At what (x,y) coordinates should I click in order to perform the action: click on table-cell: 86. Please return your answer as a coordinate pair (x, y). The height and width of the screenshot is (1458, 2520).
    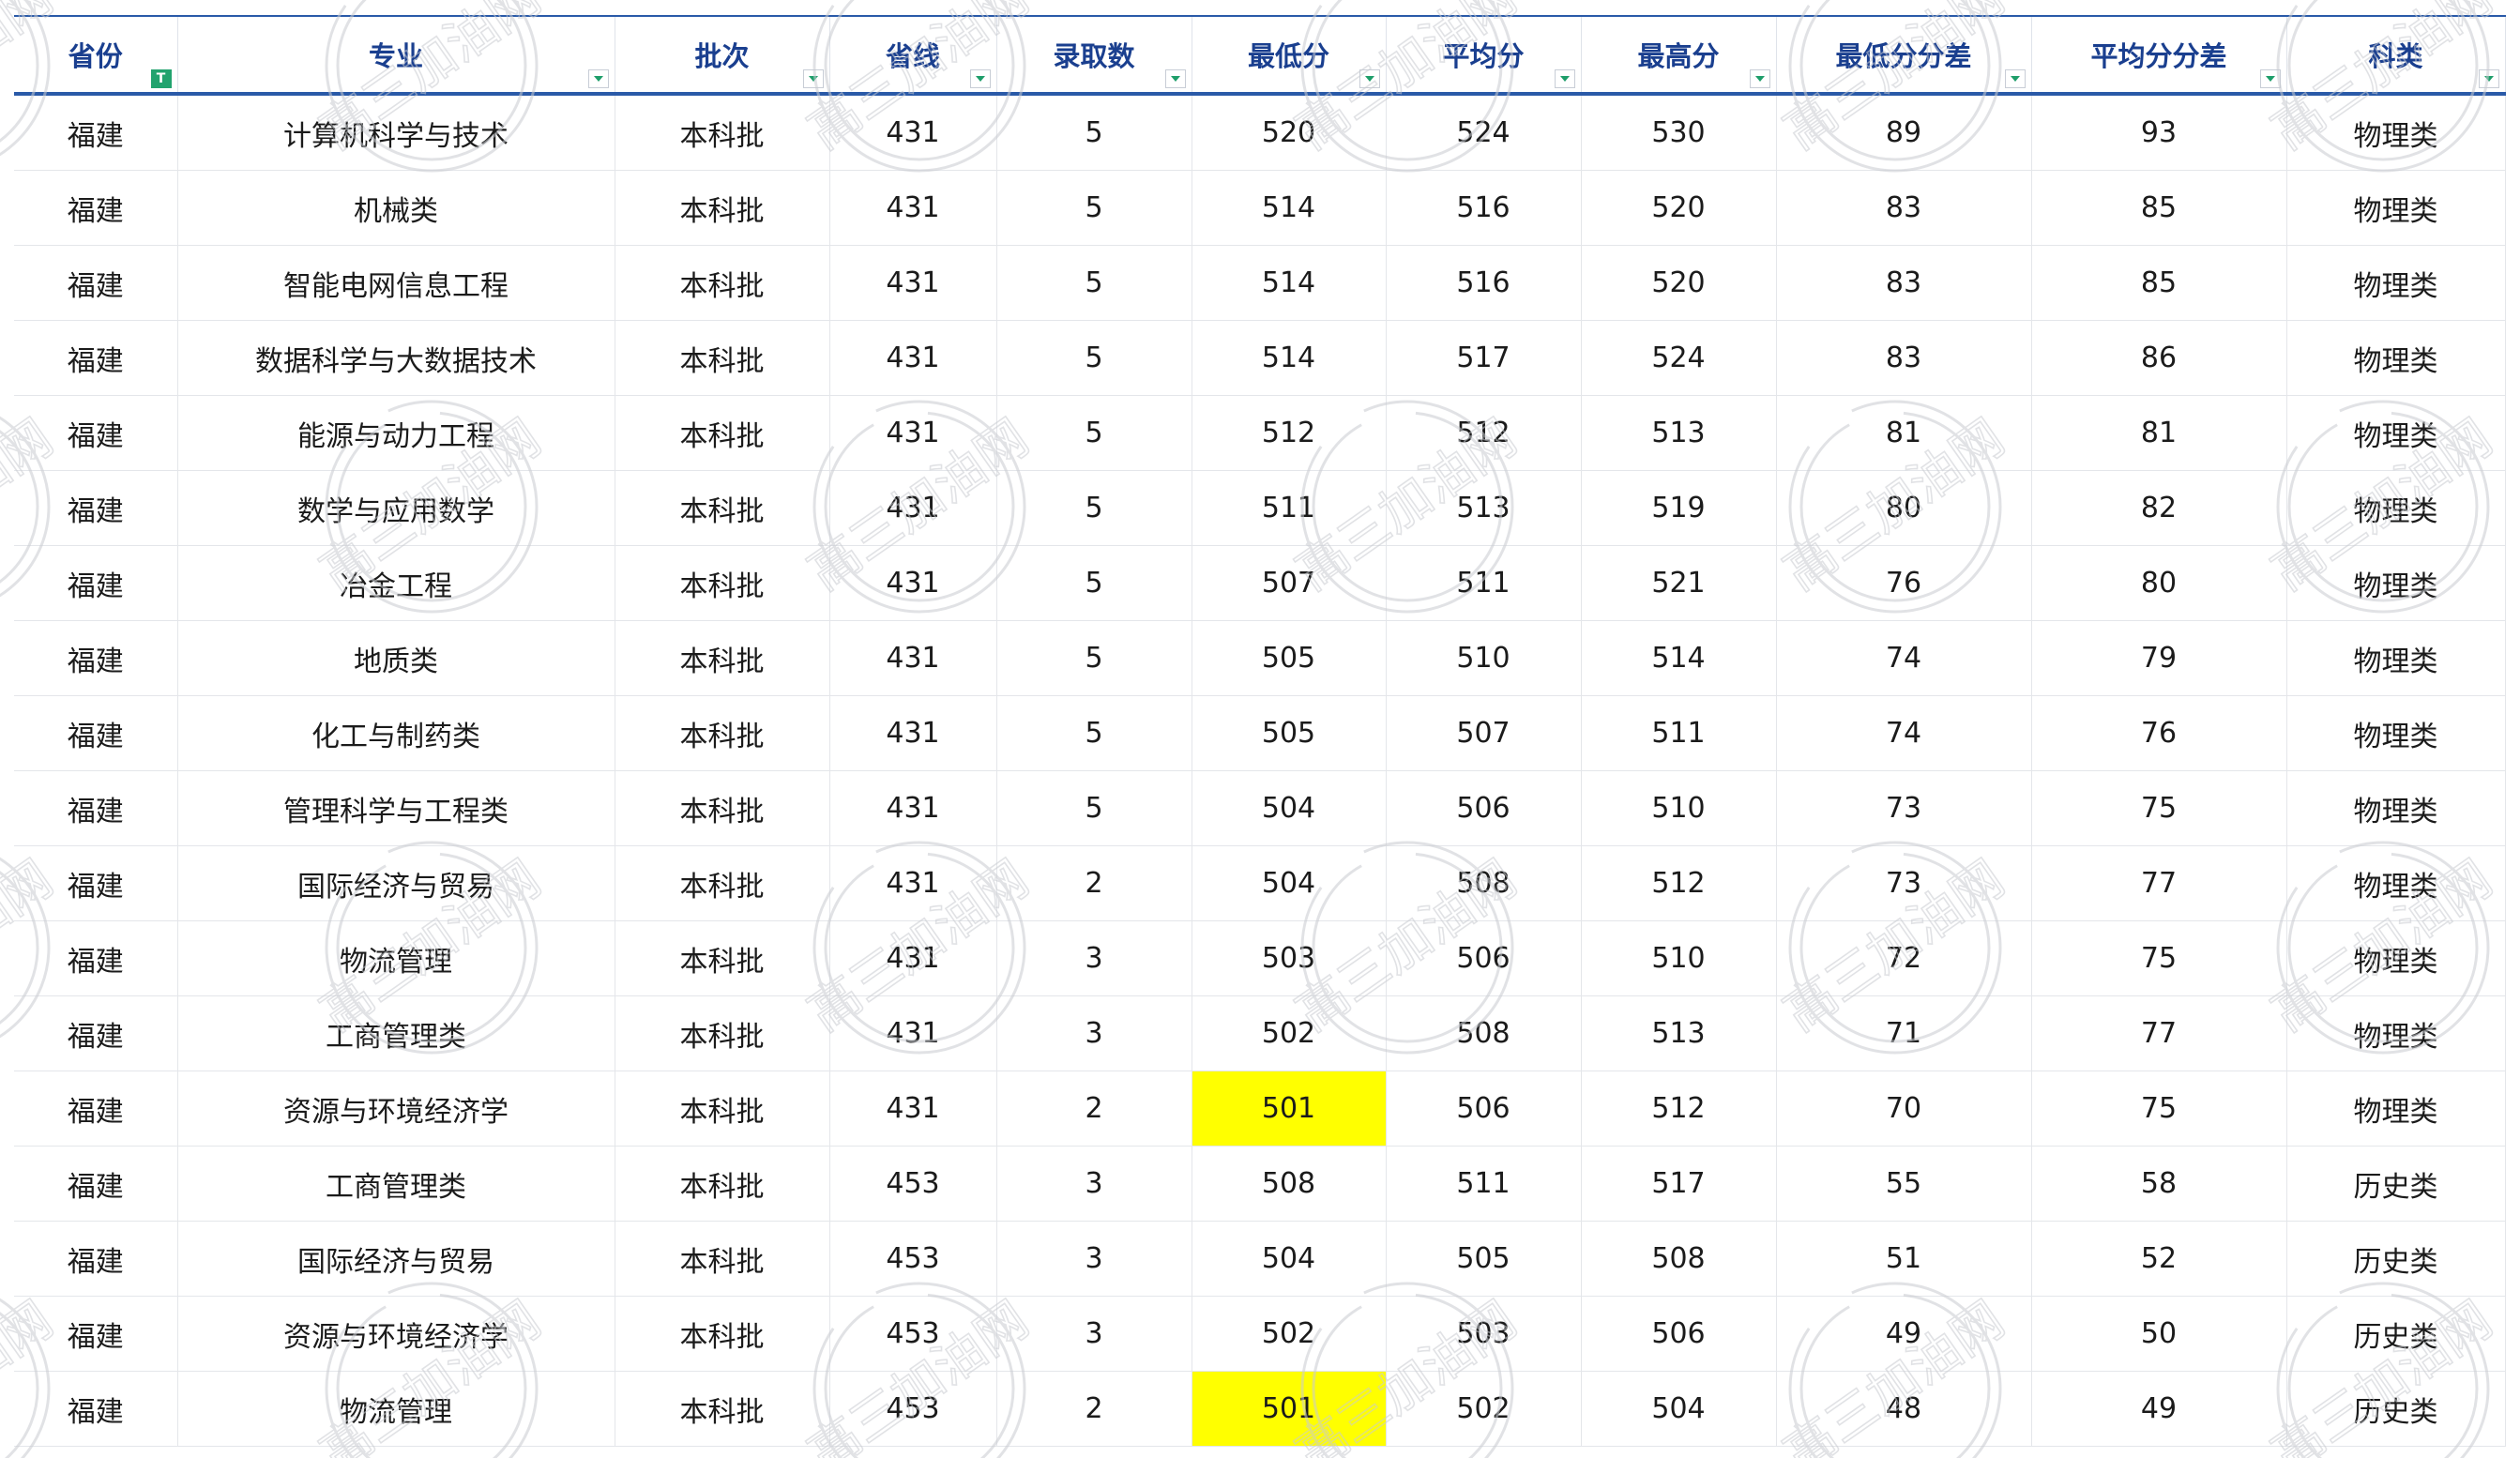
    Looking at the image, I should click on (2159, 358).